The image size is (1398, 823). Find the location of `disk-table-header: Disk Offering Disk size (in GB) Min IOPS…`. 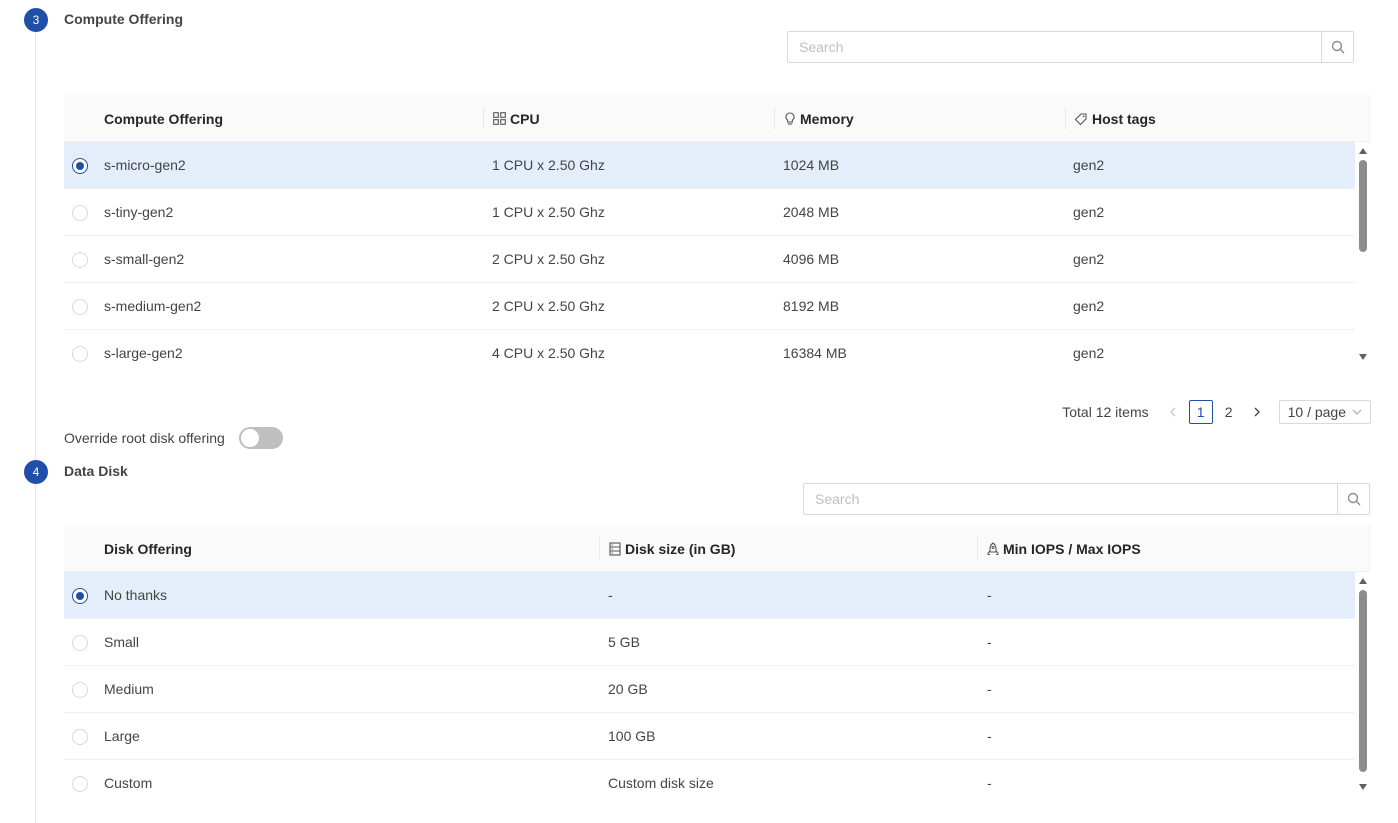

disk-table-header: Disk Offering Disk size (in GB) Min IOPS… is located at coordinates (717, 548).